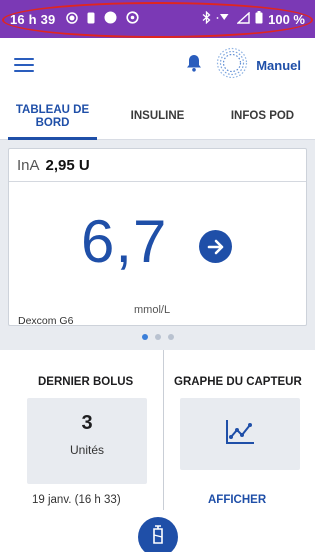  Describe the element at coordinates (215, 246) in the screenshot. I see `arrow-right-icon` at that location.